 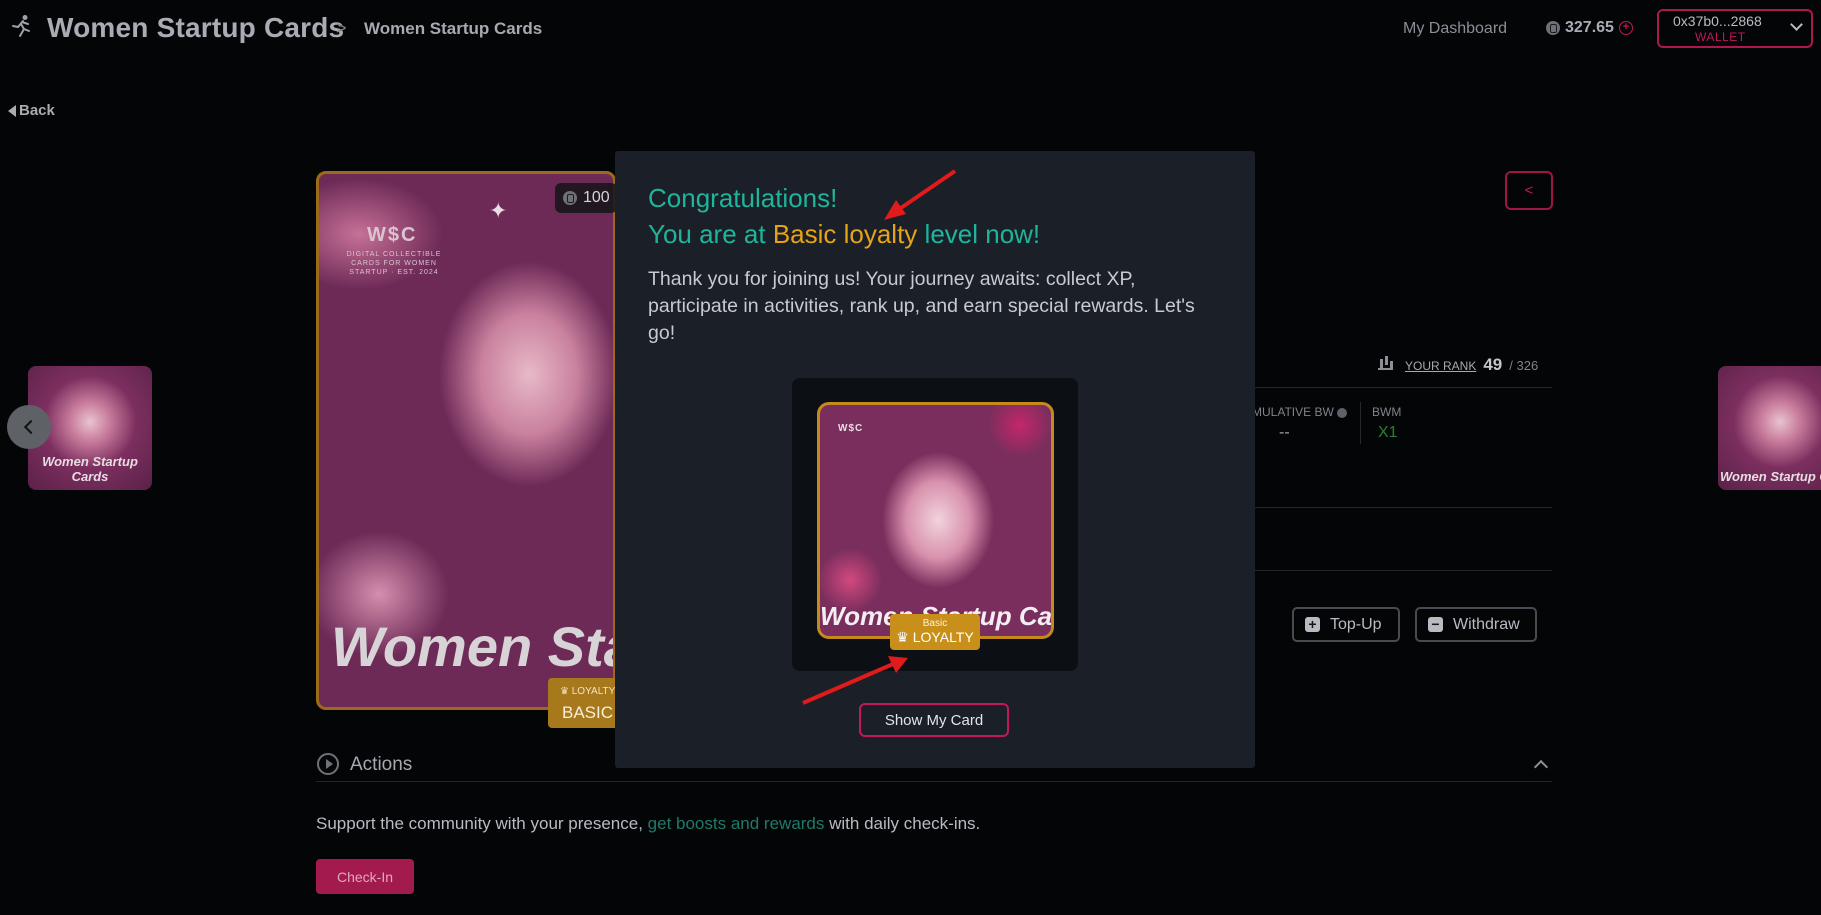 I want to click on modal-subheading: You are at Basic loyalty level now!, so click(x=844, y=234).